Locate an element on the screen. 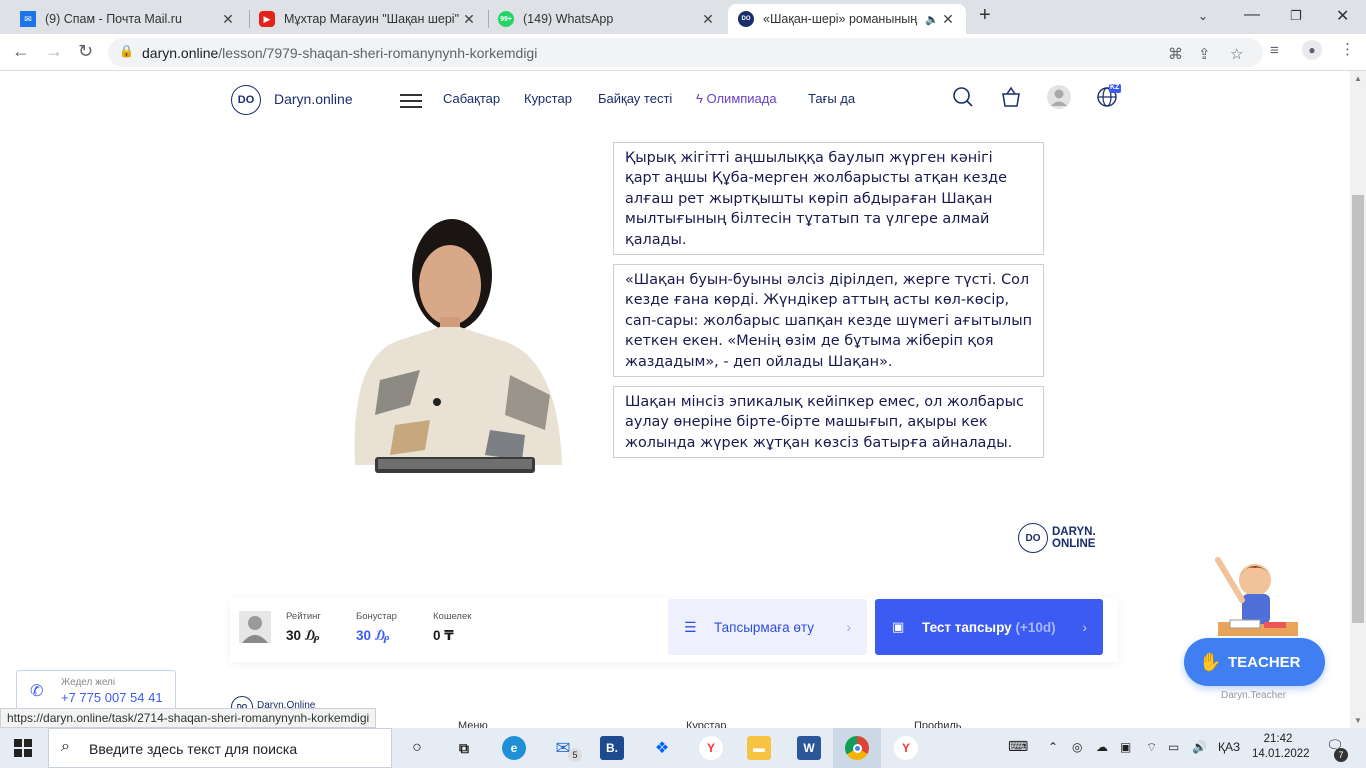 This screenshot has width=1366, height=768. mail-icon: ✉ is located at coordinates (28, 19).